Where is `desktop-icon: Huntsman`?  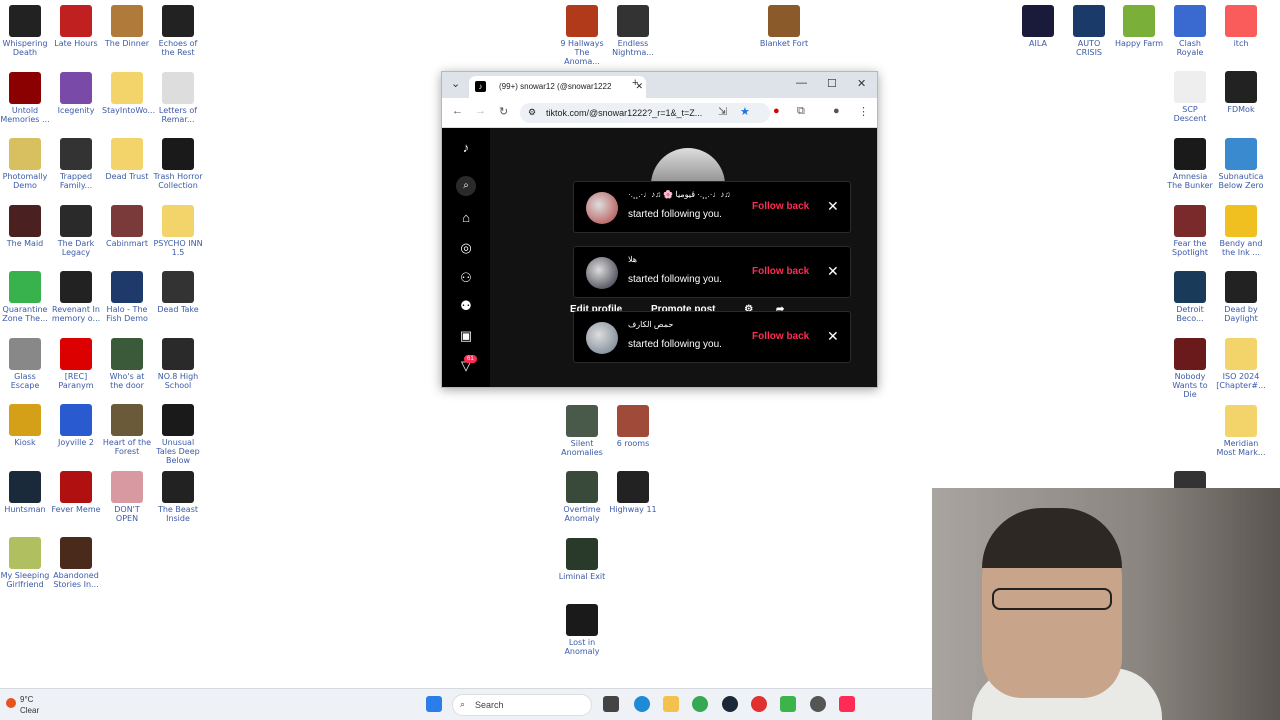 desktop-icon: Huntsman is located at coordinates (25, 492).